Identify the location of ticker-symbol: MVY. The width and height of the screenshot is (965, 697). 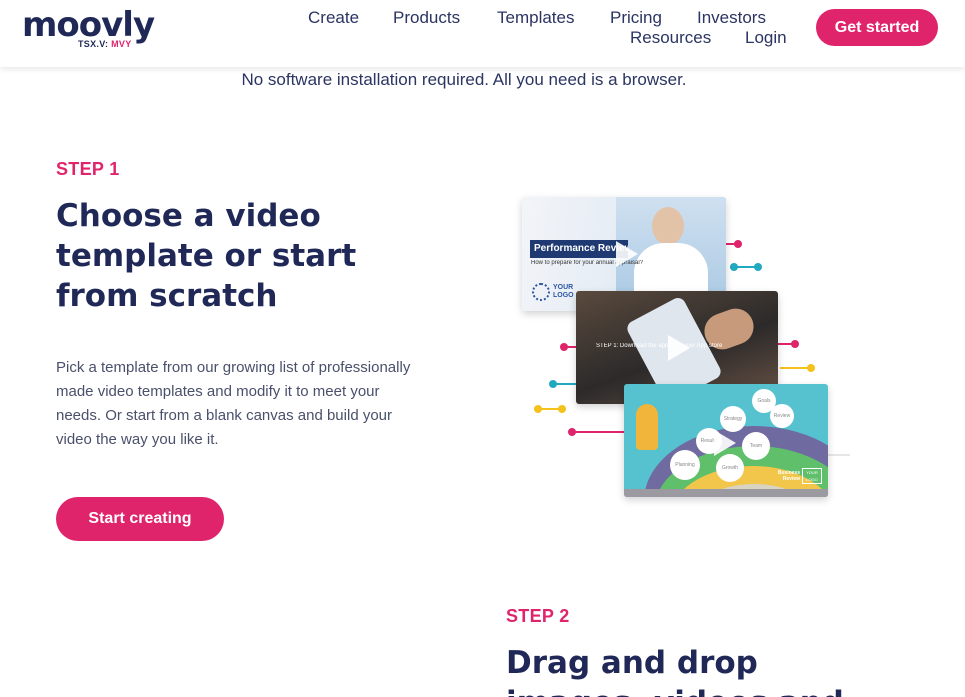
(121, 44).